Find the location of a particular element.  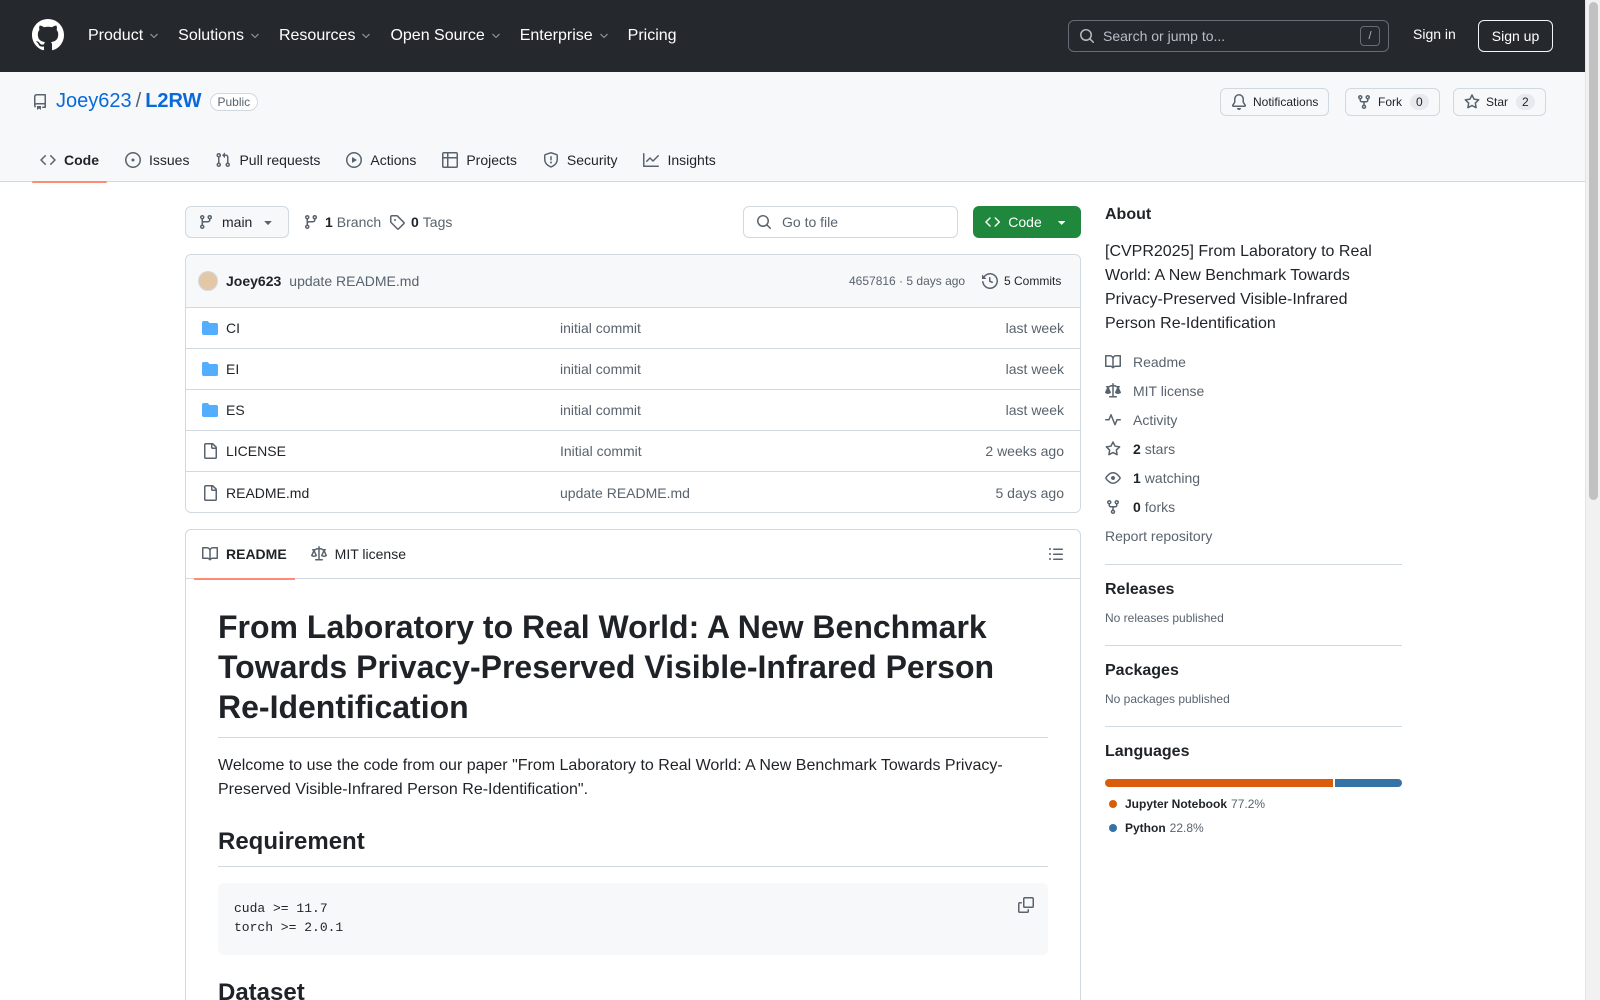

page-scrollbar is located at coordinates (1592, 500).